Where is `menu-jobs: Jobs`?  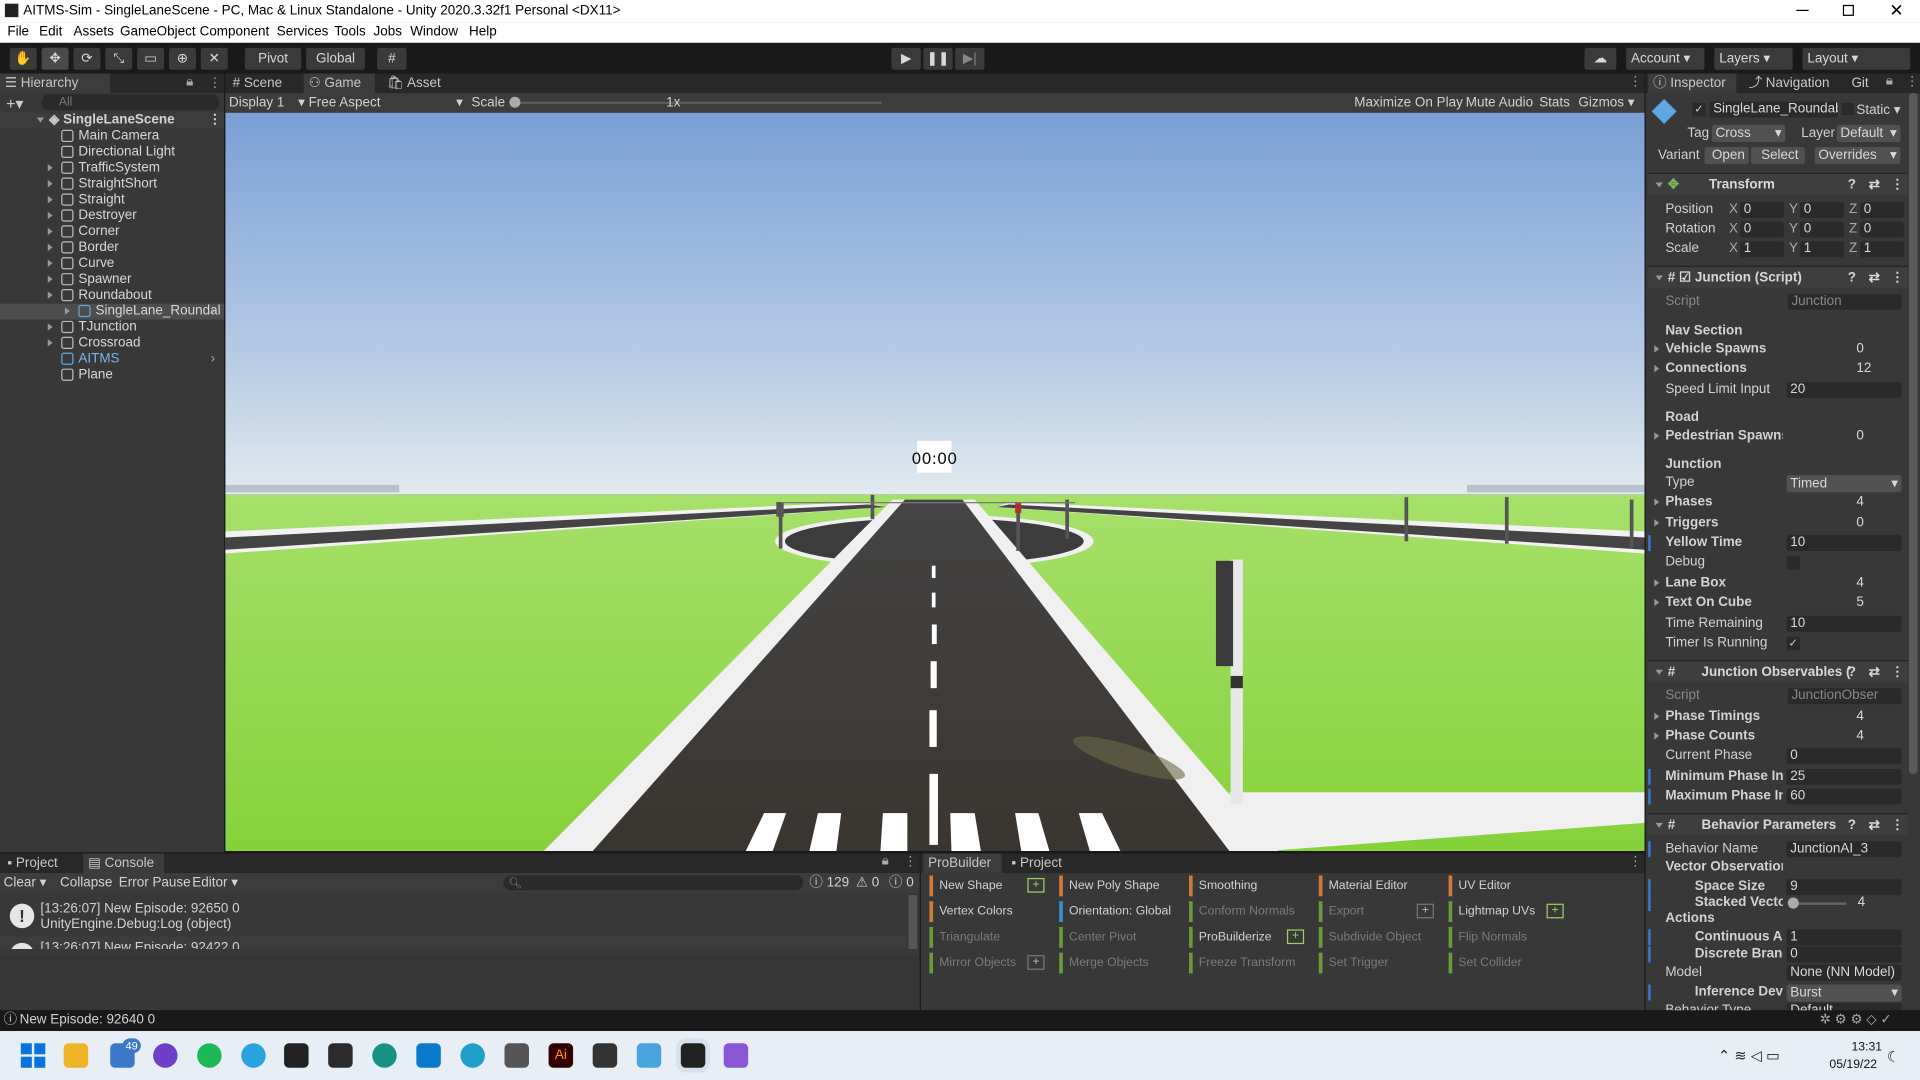 menu-jobs: Jobs is located at coordinates (387, 31).